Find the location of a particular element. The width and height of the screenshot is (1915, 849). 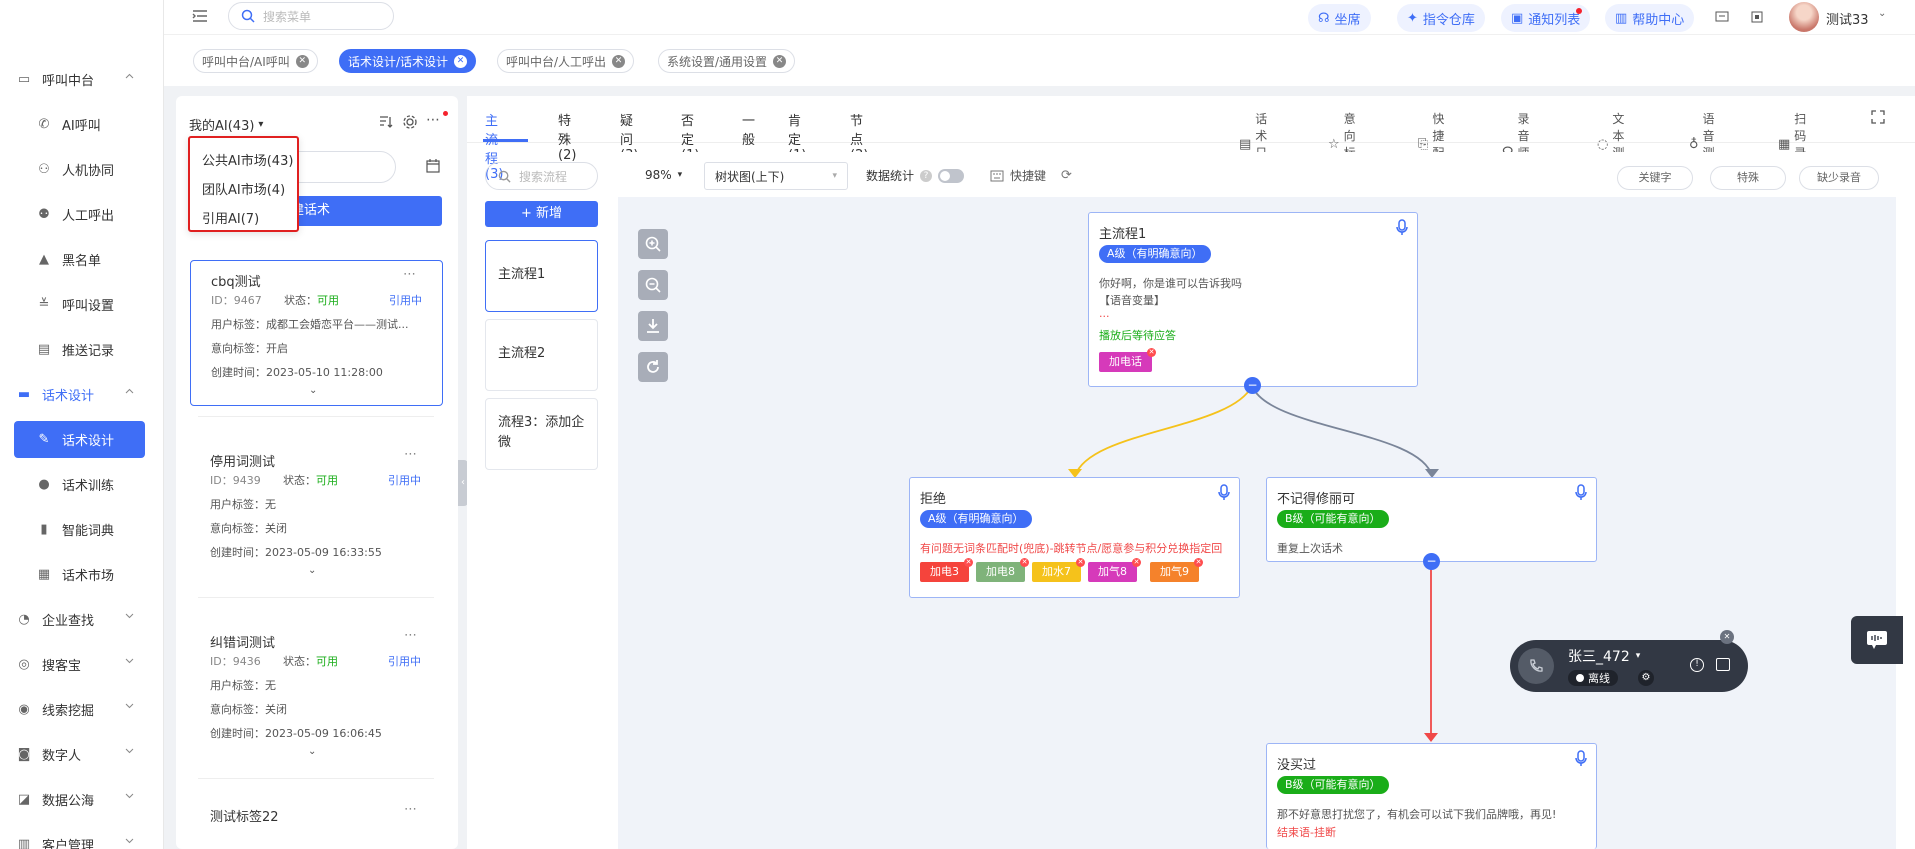

node-title: 没买过 is located at coordinates (1297, 765).